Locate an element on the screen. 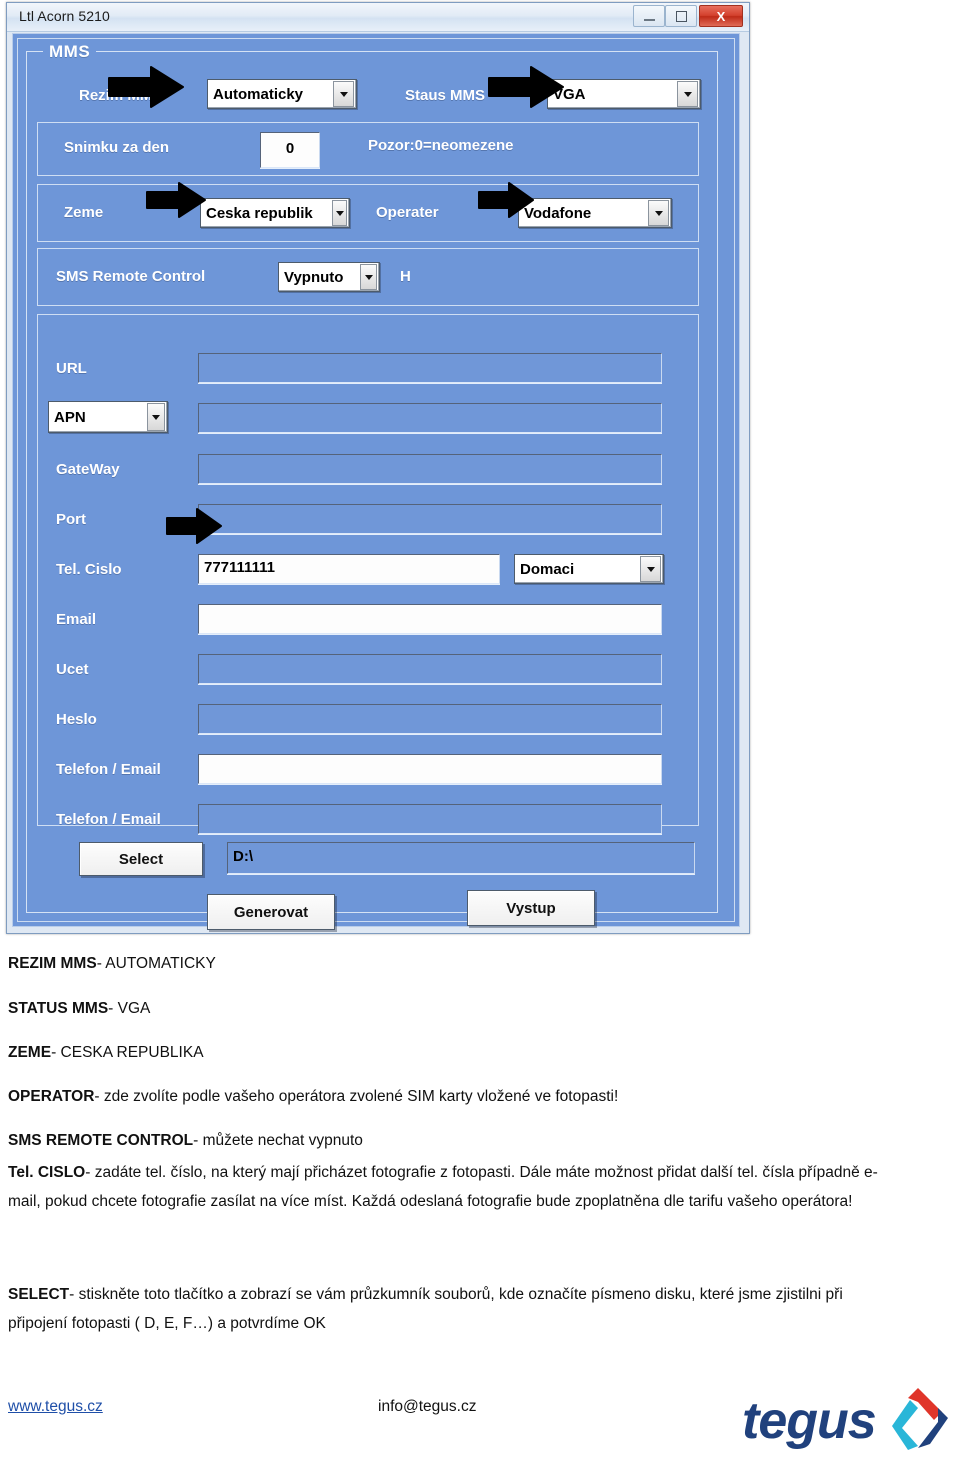 The height and width of the screenshot is (1457, 960). rezim-mms-value: Automaticky is located at coordinates (258, 94).